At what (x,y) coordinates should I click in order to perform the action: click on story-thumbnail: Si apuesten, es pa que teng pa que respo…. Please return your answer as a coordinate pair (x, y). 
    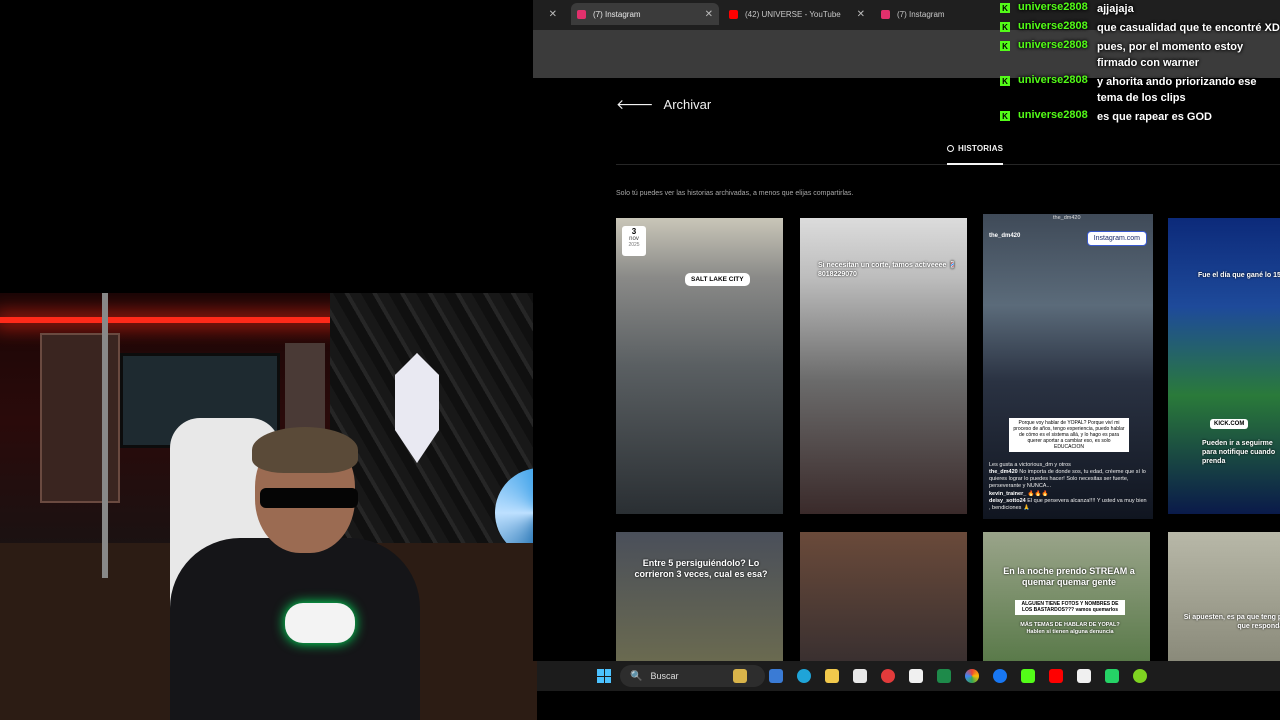
    Looking at the image, I should click on (1224, 596).